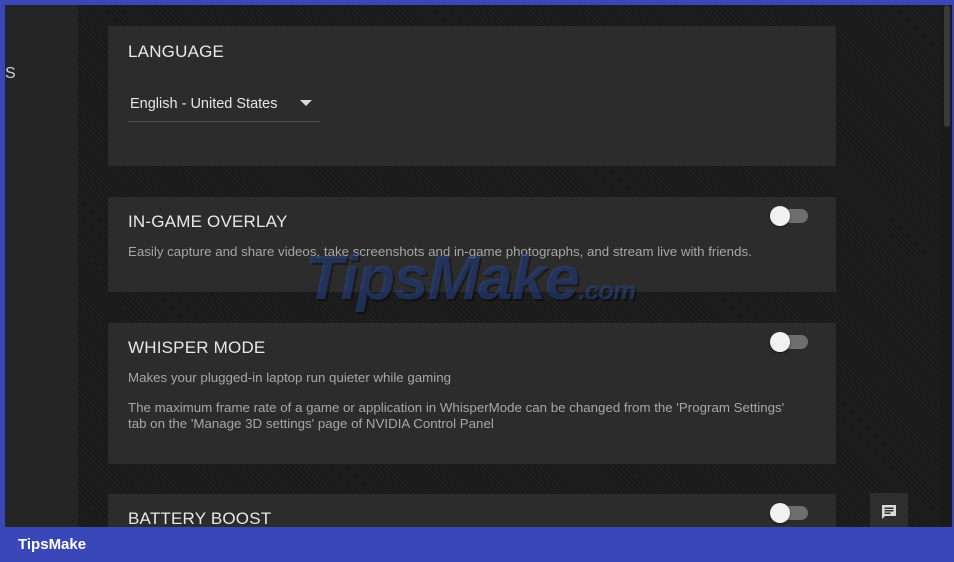 Image resolution: width=954 pixels, height=562 pixels. Describe the element at coordinates (946, 266) in the screenshot. I see `scrollbar` at that location.